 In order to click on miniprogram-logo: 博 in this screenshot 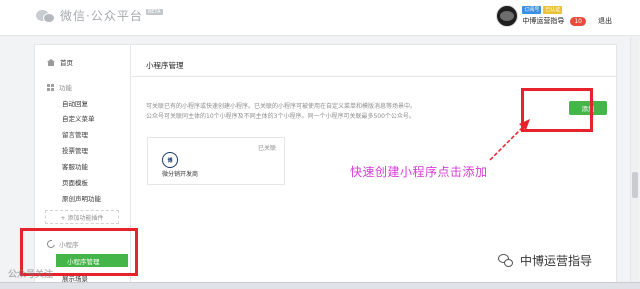, I will do `click(170, 160)`.